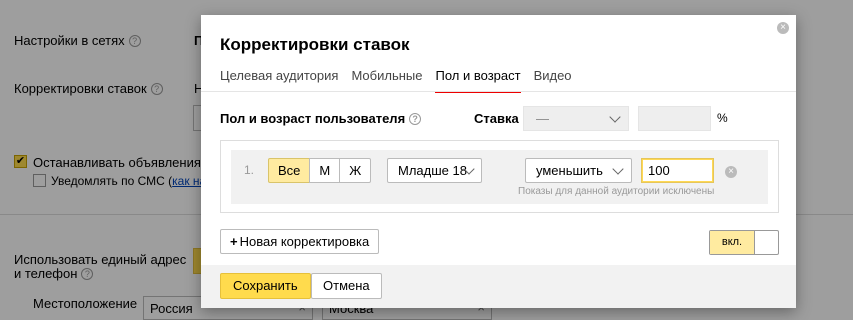 This screenshot has height=320, width=853. What do you see at coordinates (553, 80) in the screenshot?
I see `tab-video: Видео` at bounding box center [553, 80].